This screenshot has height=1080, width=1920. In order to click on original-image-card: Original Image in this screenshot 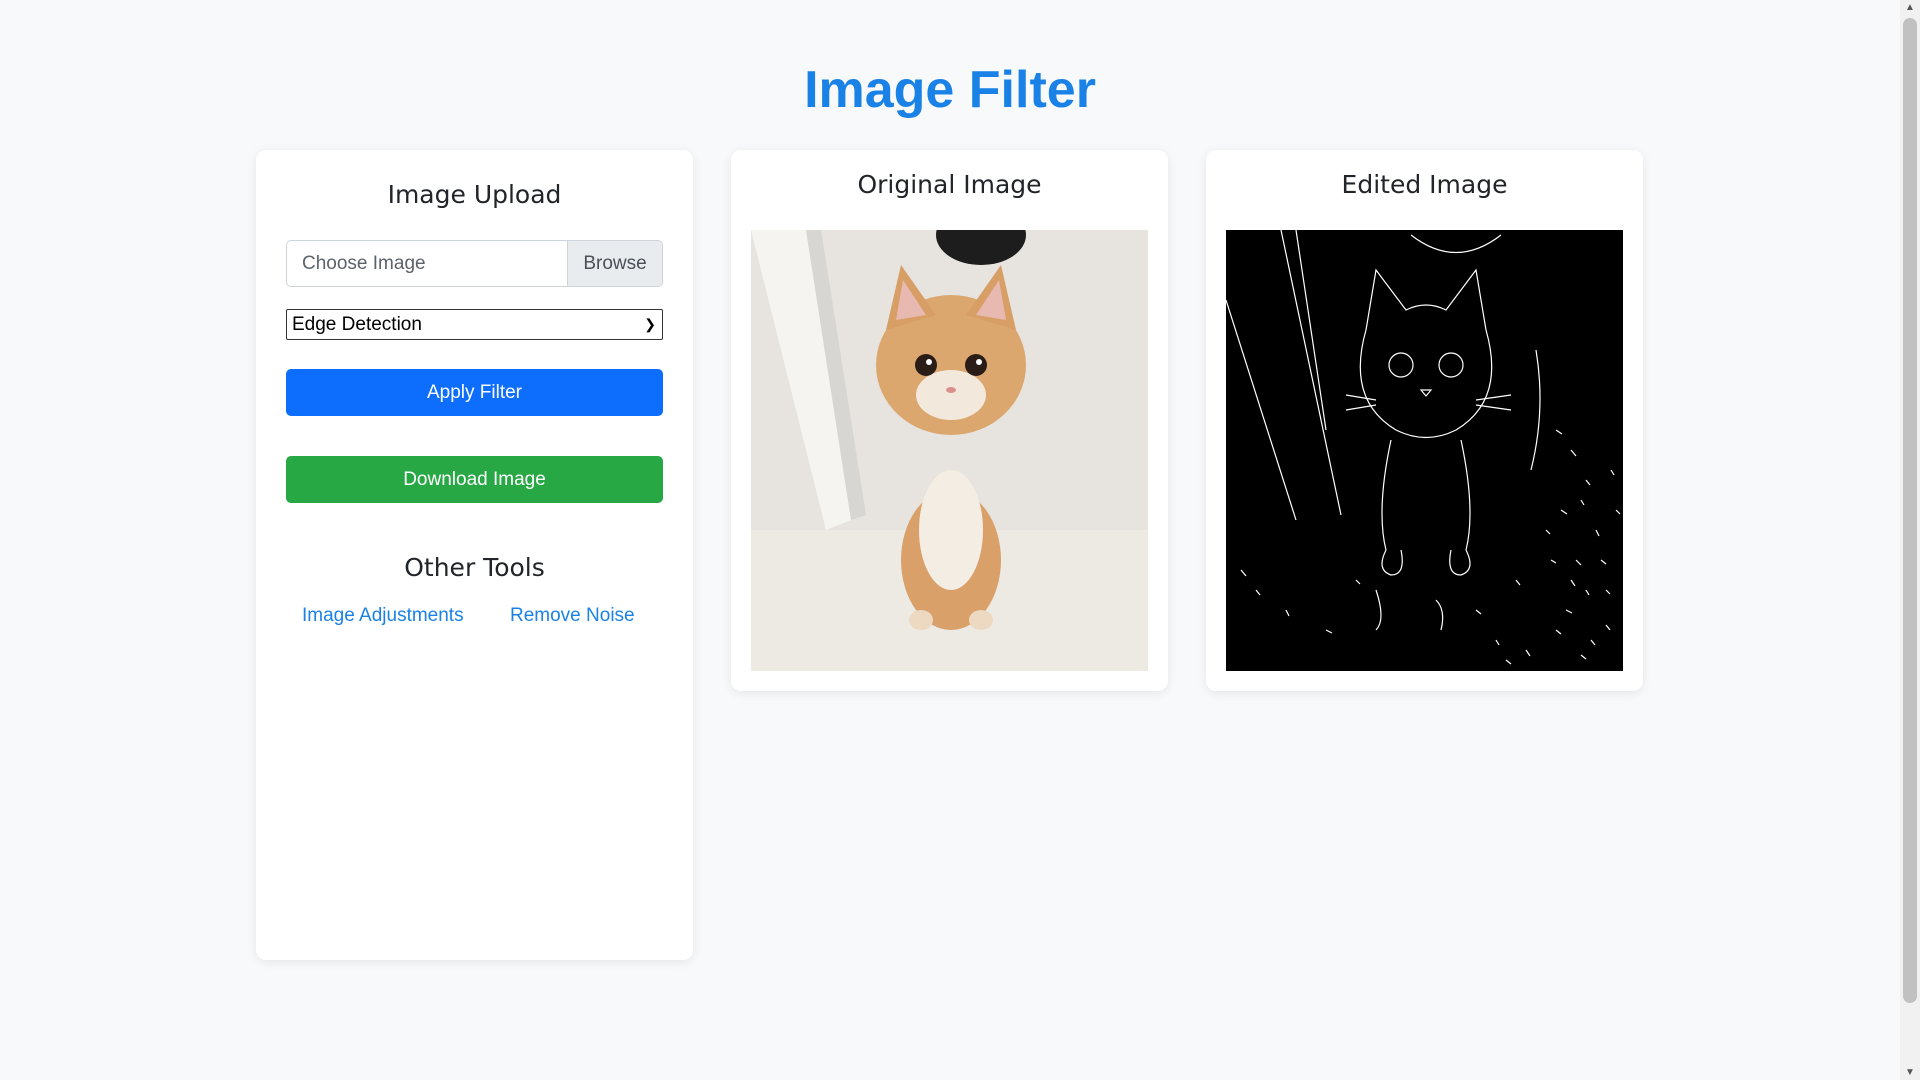, I will do `click(949, 420)`.